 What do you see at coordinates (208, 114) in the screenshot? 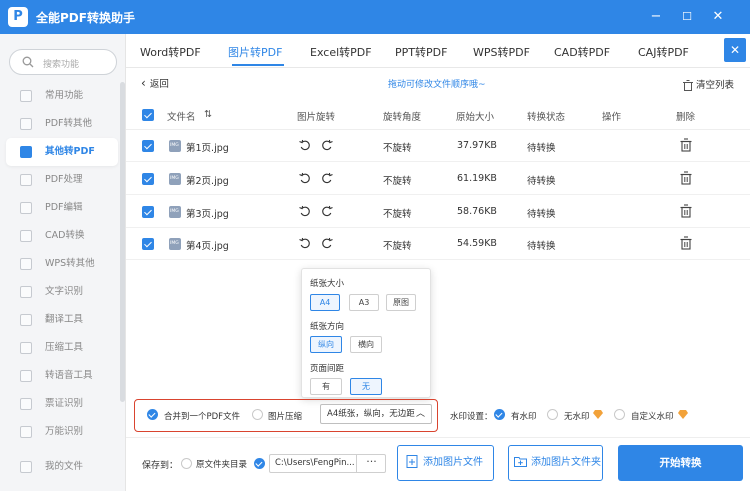
I see `sort-icon: ⇅` at bounding box center [208, 114].